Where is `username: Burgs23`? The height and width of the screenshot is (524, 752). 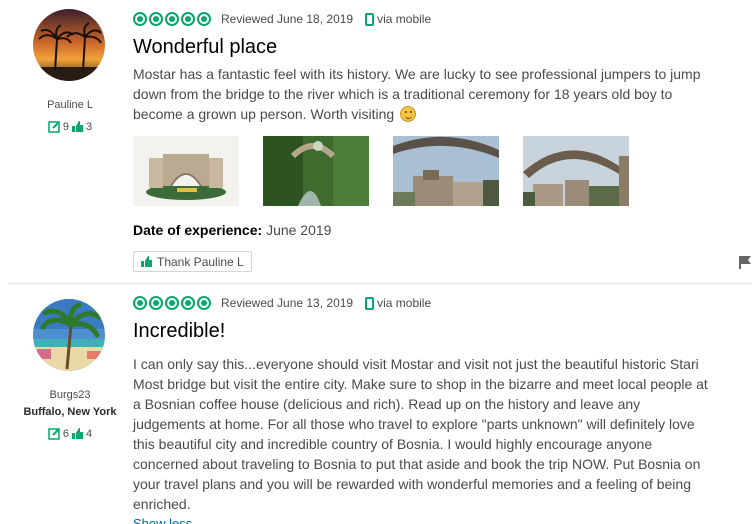
username: Burgs23 is located at coordinates (70, 395).